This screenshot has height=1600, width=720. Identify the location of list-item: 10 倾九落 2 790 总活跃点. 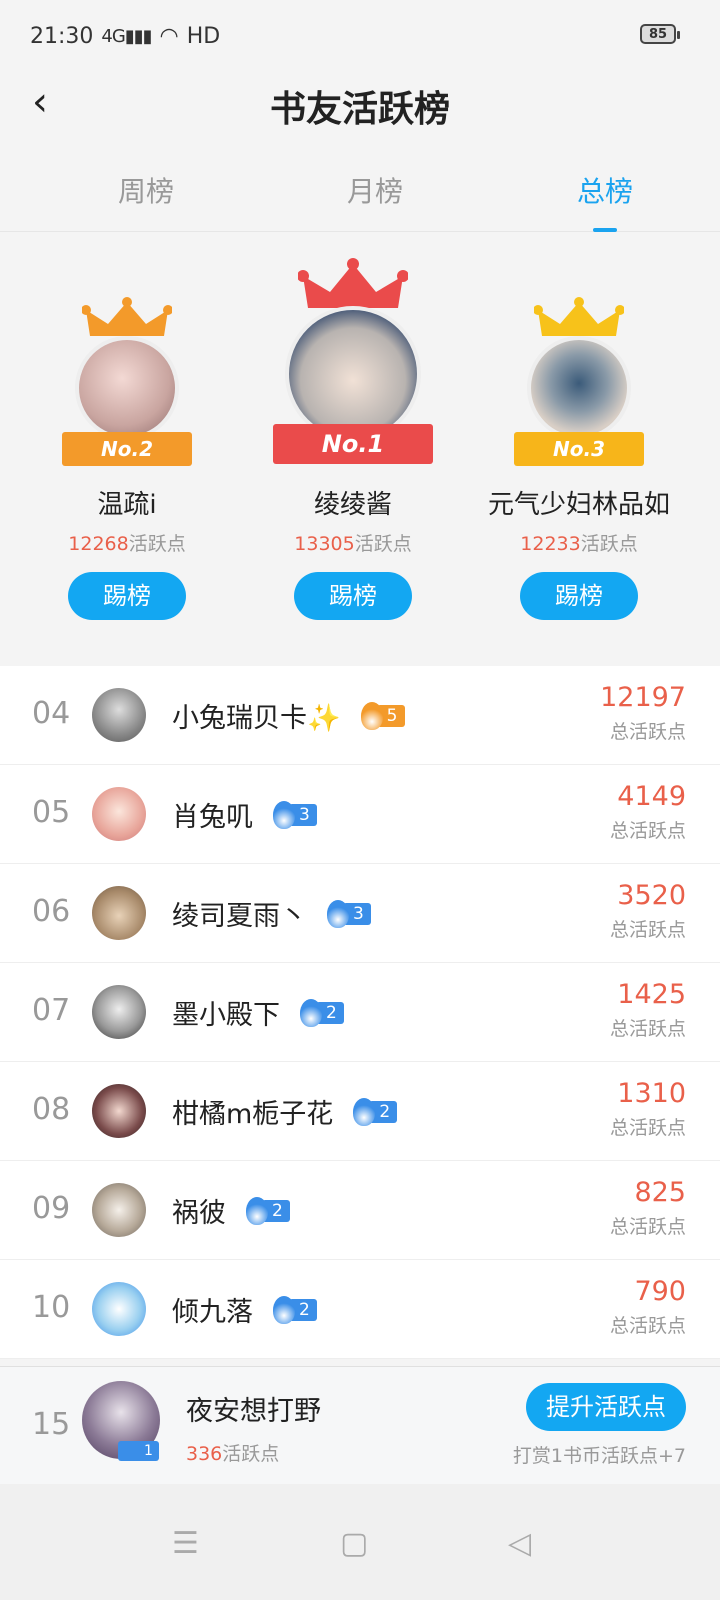
(360, 1309).